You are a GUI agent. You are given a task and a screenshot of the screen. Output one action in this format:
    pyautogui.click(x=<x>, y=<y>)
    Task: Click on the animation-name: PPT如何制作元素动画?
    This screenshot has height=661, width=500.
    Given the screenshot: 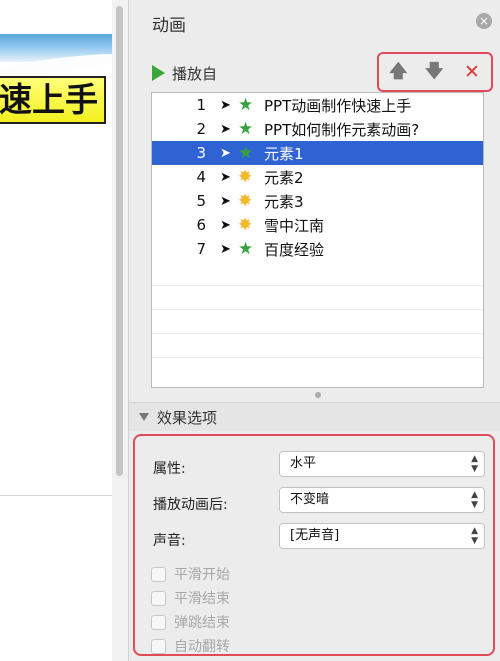 What is the action you would take?
    pyautogui.click(x=342, y=129)
    